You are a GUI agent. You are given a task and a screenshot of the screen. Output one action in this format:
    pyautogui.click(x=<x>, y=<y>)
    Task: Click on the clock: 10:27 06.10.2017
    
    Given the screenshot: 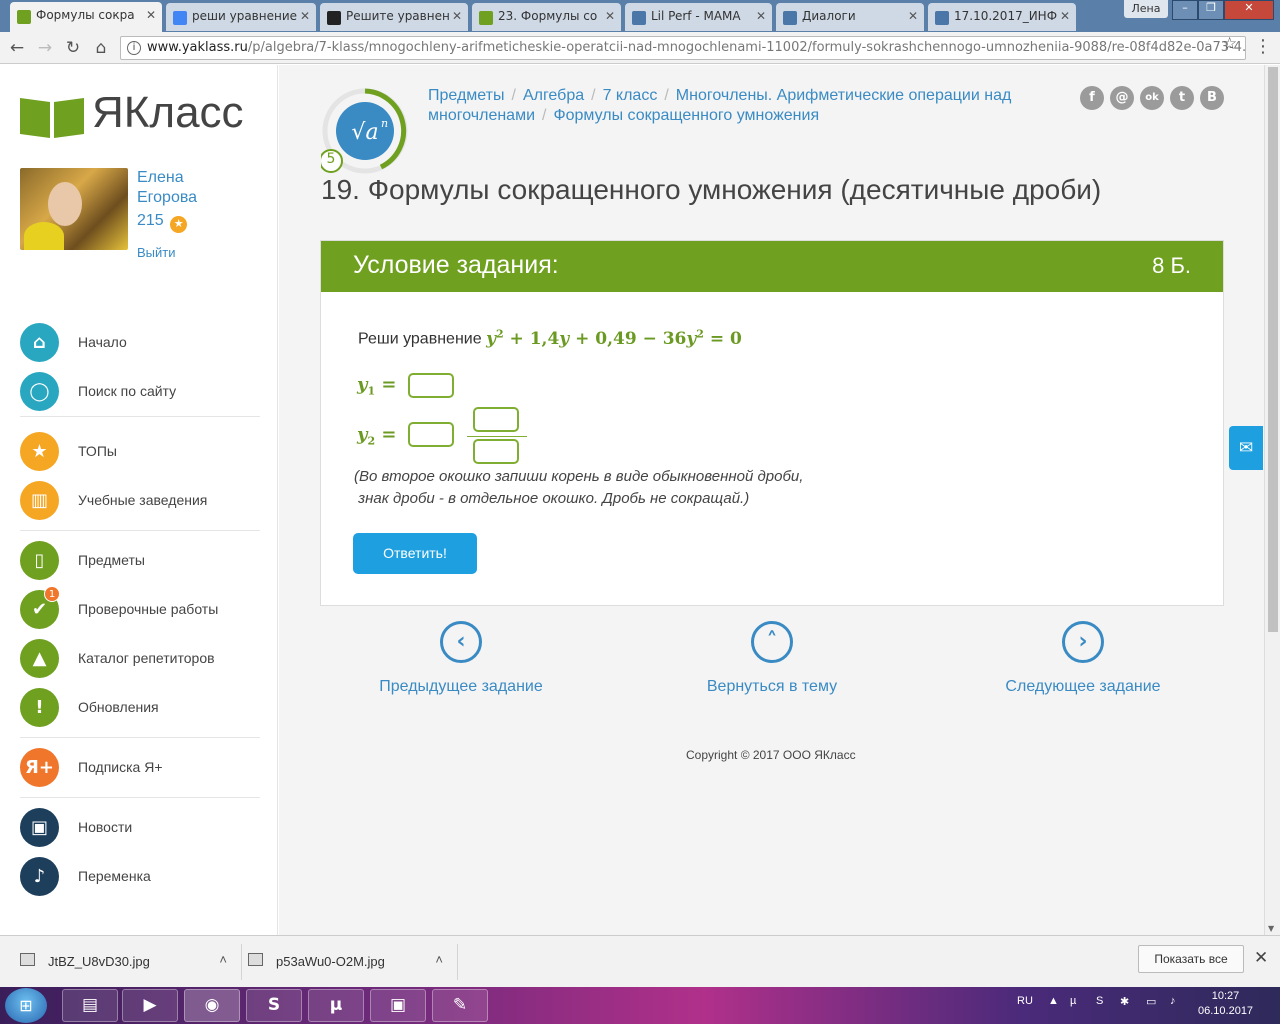 What is the action you would take?
    pyautogui.click(x=1225, y=1004)
    